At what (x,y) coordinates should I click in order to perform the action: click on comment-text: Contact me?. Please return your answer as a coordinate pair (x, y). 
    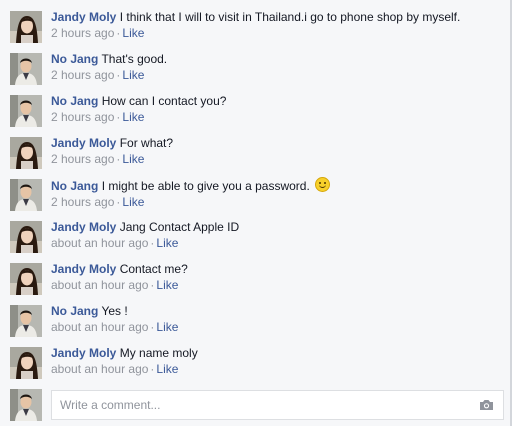
    Looking at the image, I should click on (153, 269).